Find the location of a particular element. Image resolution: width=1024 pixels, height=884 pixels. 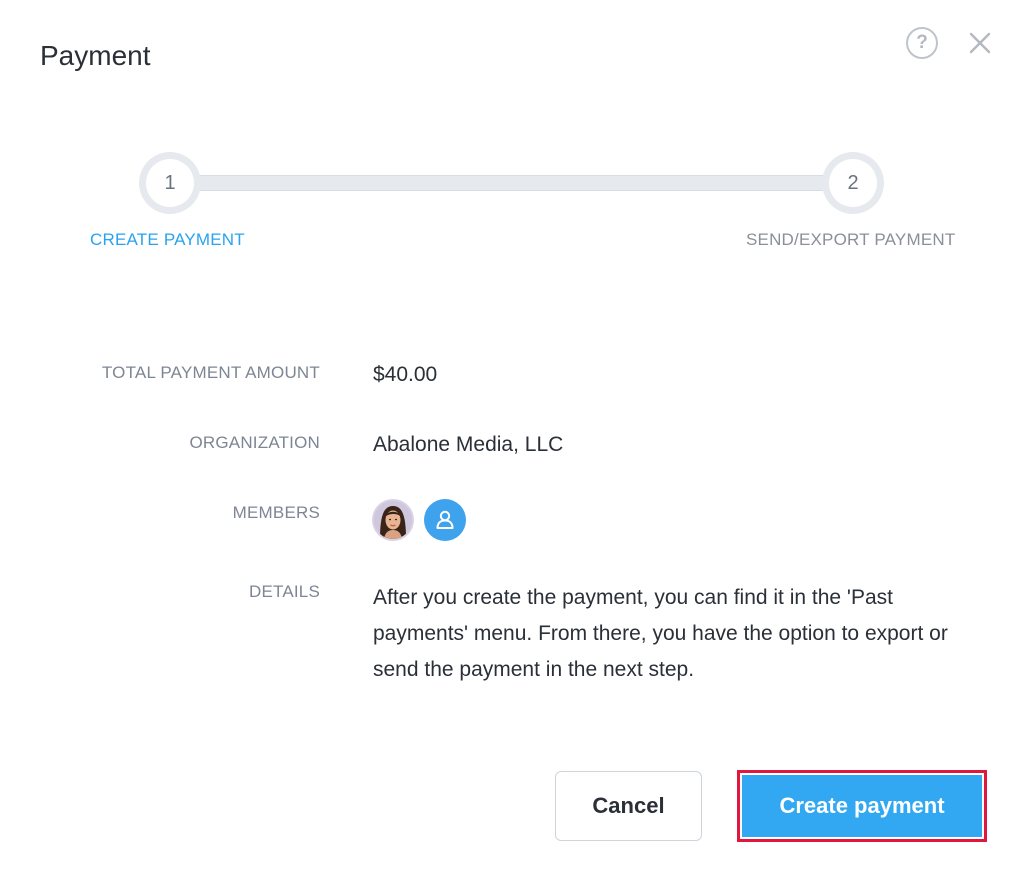

close-icon is located at coordinates (980, 43).